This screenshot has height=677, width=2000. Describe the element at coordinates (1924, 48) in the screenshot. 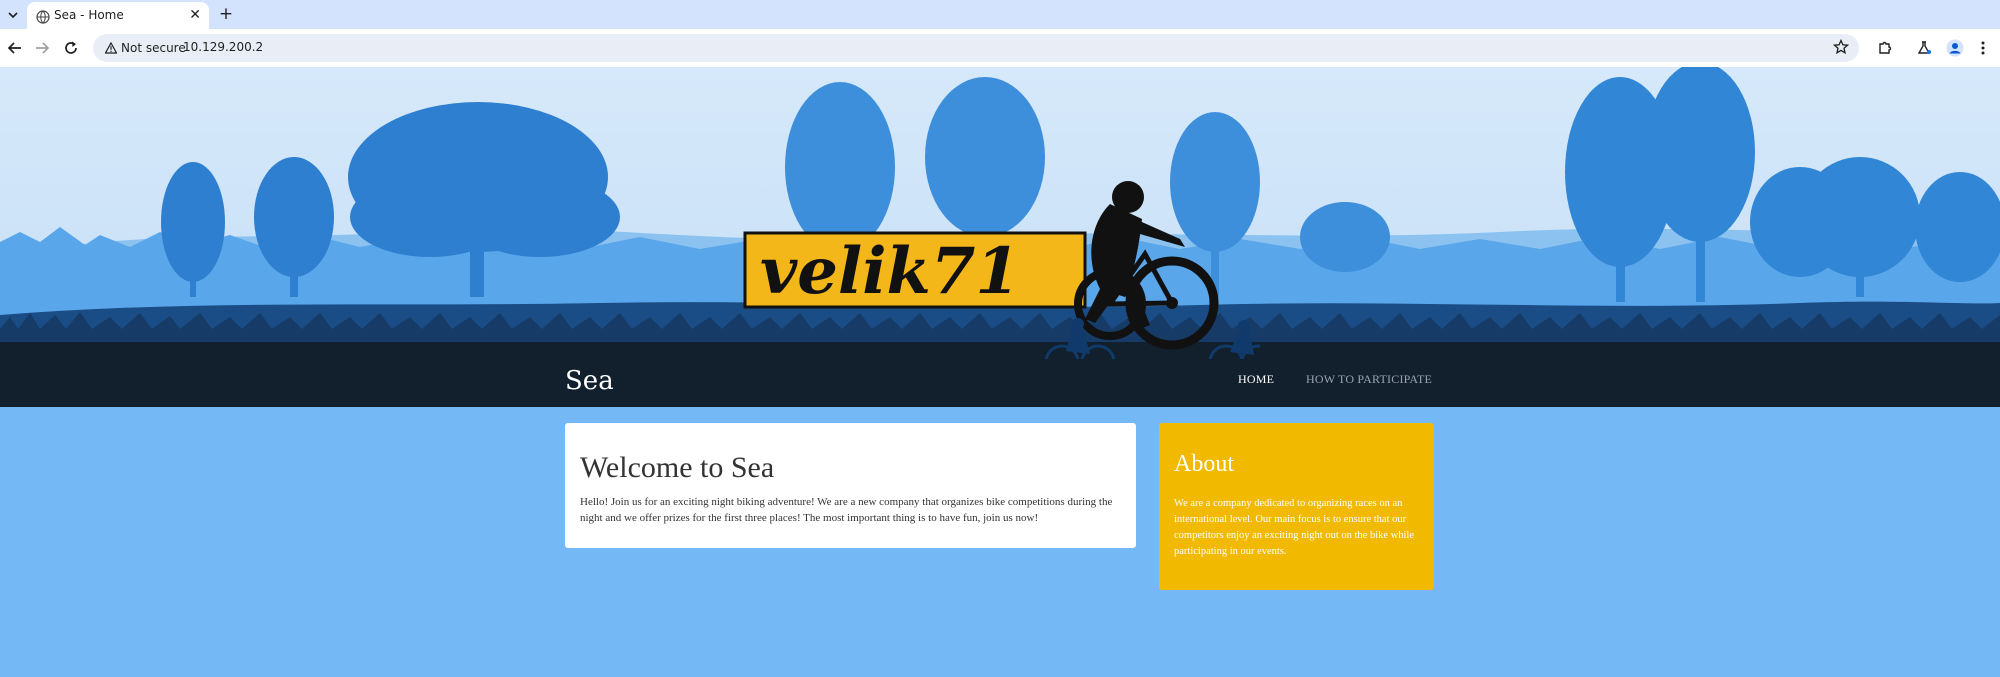

I see `labs-flask-icon` at that location.